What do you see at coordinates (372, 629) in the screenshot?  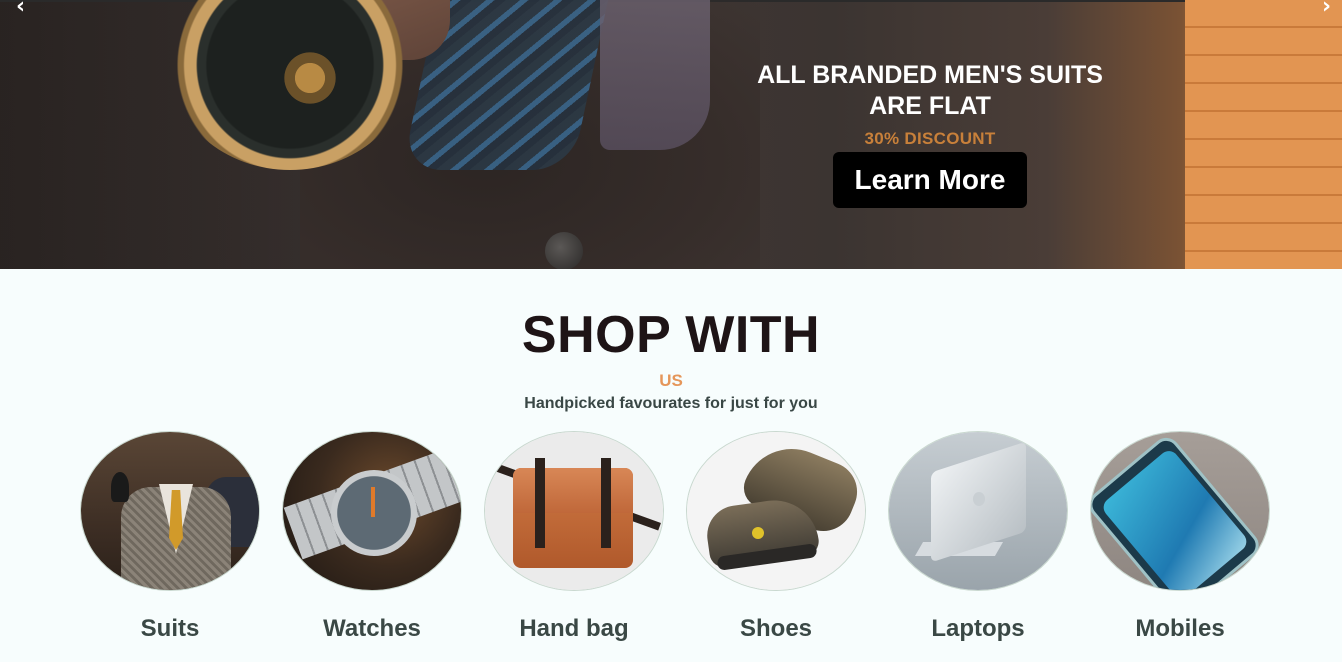 I see `category-label: Watches` at bounding box center [372, 629].